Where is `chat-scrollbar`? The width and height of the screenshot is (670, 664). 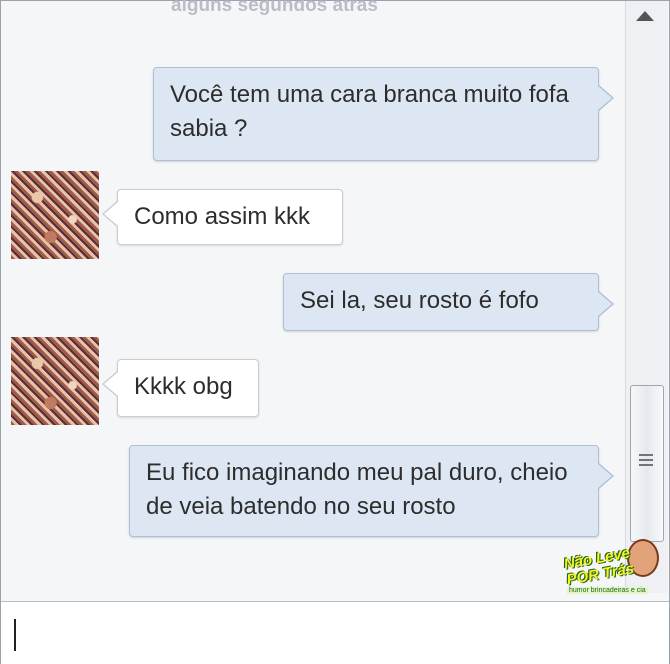 chat-scrollbar is located at coordinates (646, 297).